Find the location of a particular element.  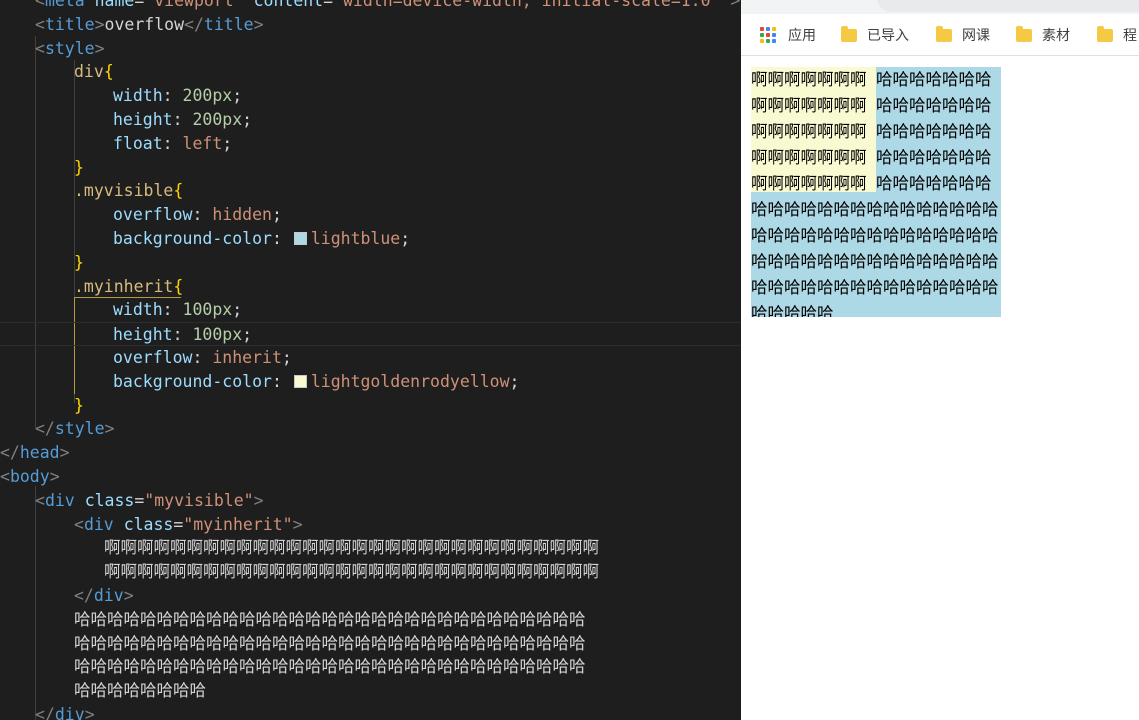

bookmarks-bar: 应用 已导入 网课 素材 程 is located at coordinates (940, 35).